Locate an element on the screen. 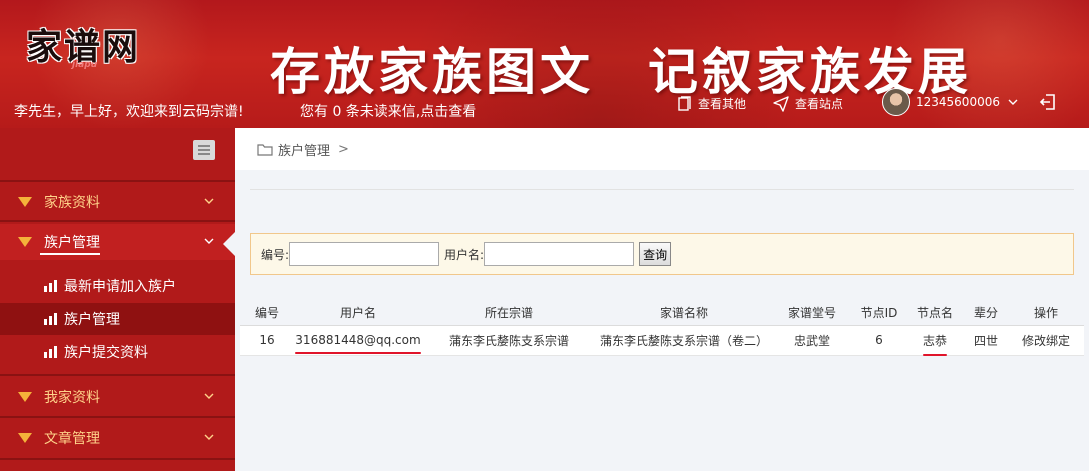 This screenshot has width=1089, height=471. site-logo-sub: jiapu is located at coordinates (85, 65).